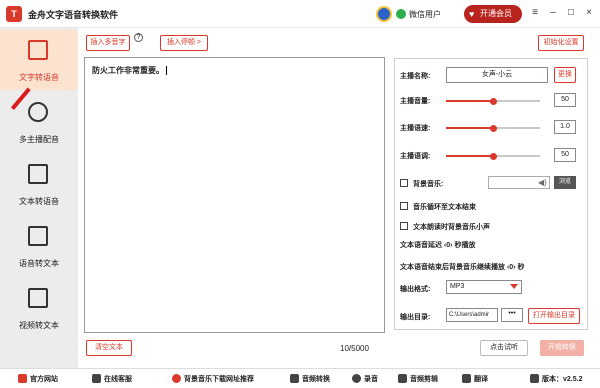 This screenshot has height=388, width=600. What do you see at coordinates (561, 43) in the screenshot?
I see `init-settings-button: 初始化设置` at bounding box center [561, 43].